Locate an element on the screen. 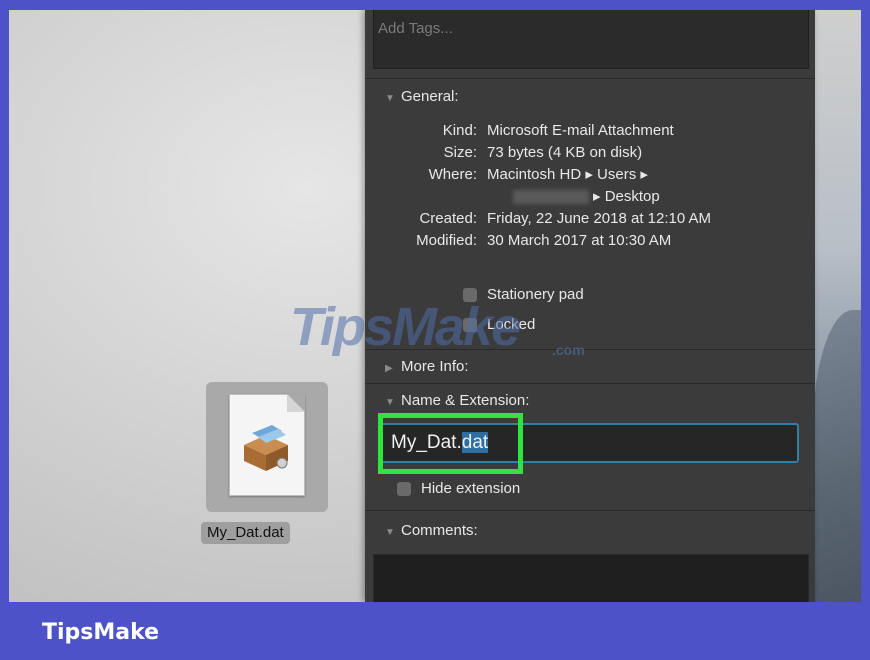 The image size is (870, 660). hide-extension-label: Hide extension is located at coordinates (471, 488).